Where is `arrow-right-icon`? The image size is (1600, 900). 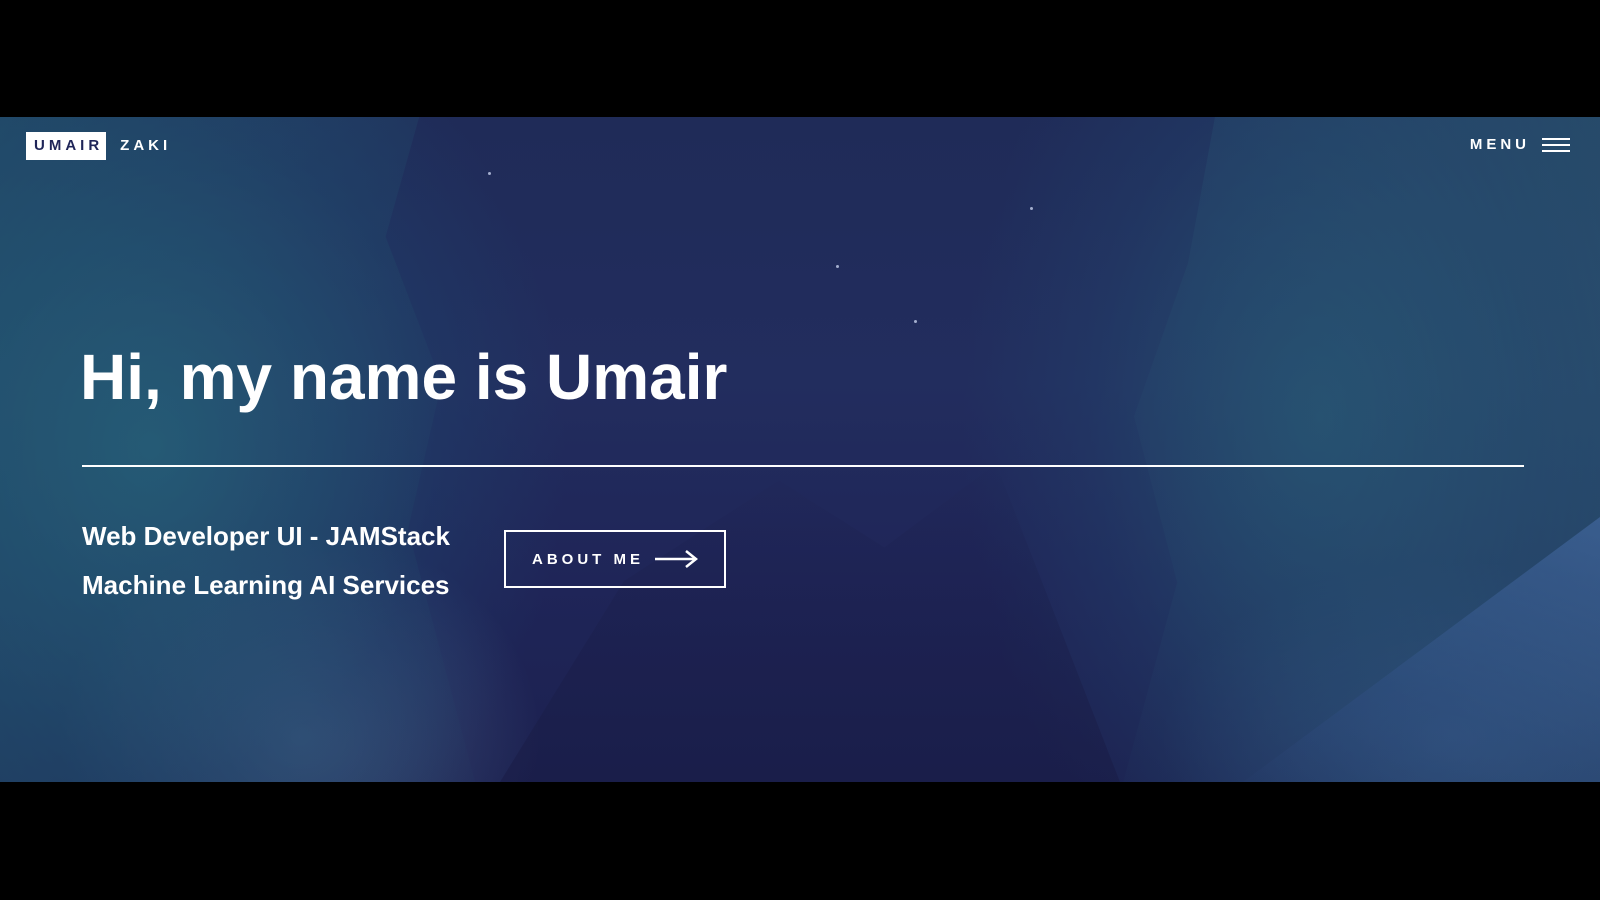
arrow-right-icon is located at coordinates (676, 559).